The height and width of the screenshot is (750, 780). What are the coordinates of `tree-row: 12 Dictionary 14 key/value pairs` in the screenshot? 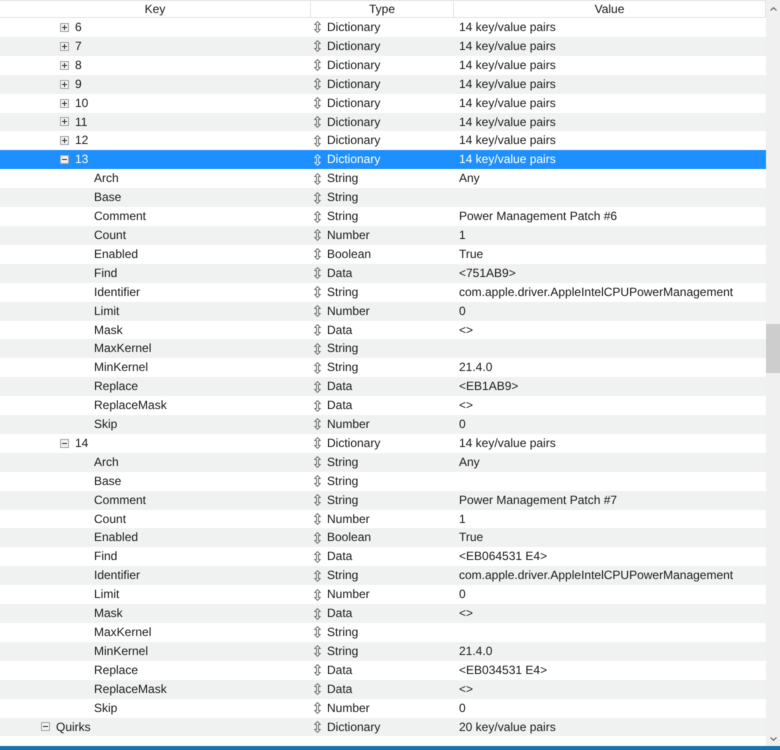 It's located at (383, 140).